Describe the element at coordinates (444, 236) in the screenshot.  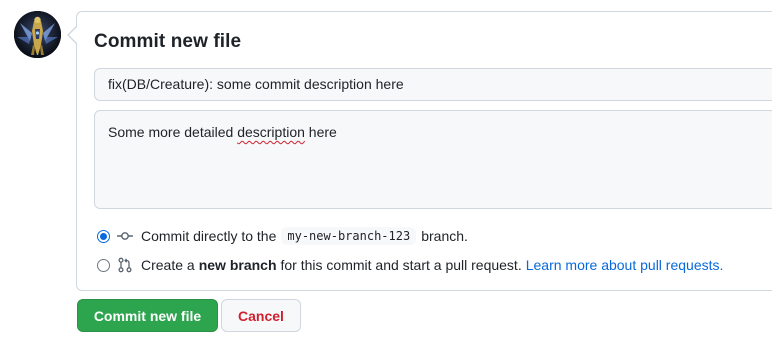
I see `commit-directly-suffix: branch.` at that location.